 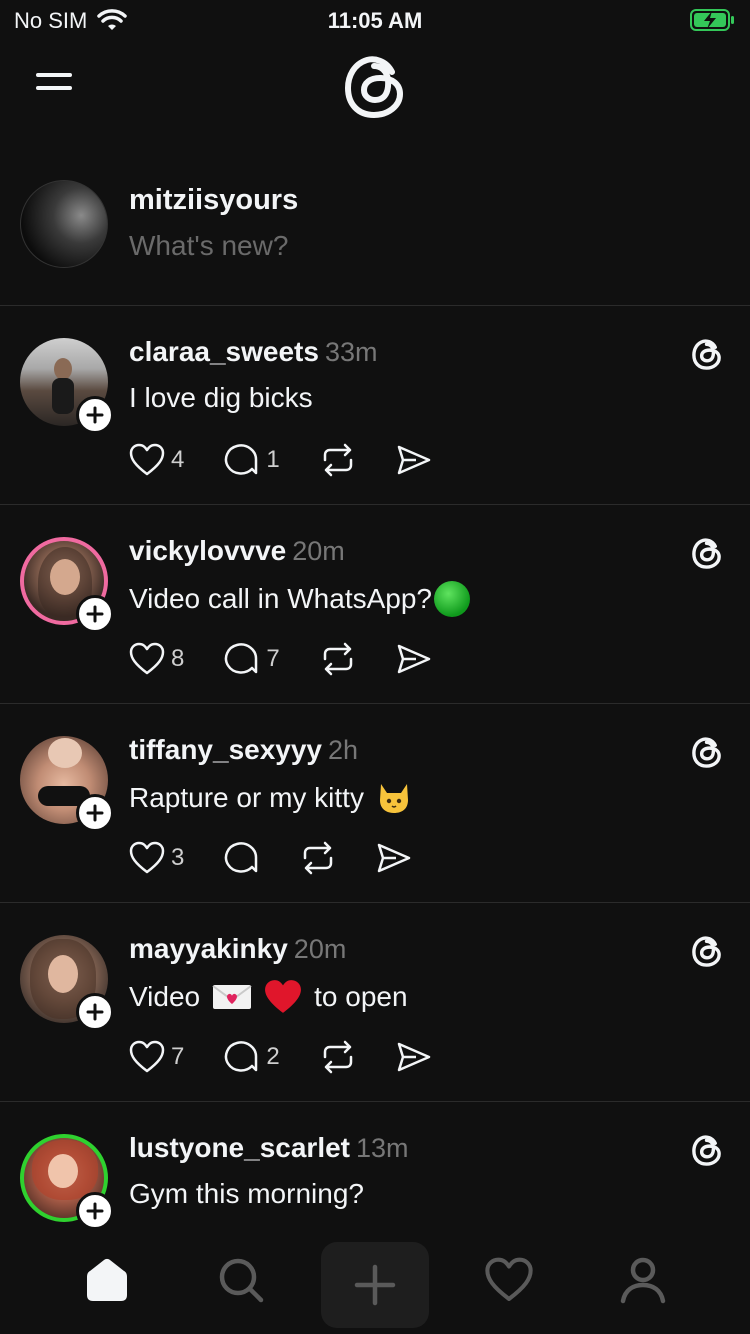 I want to click on activity-icon, so click(x=509, y=1279).